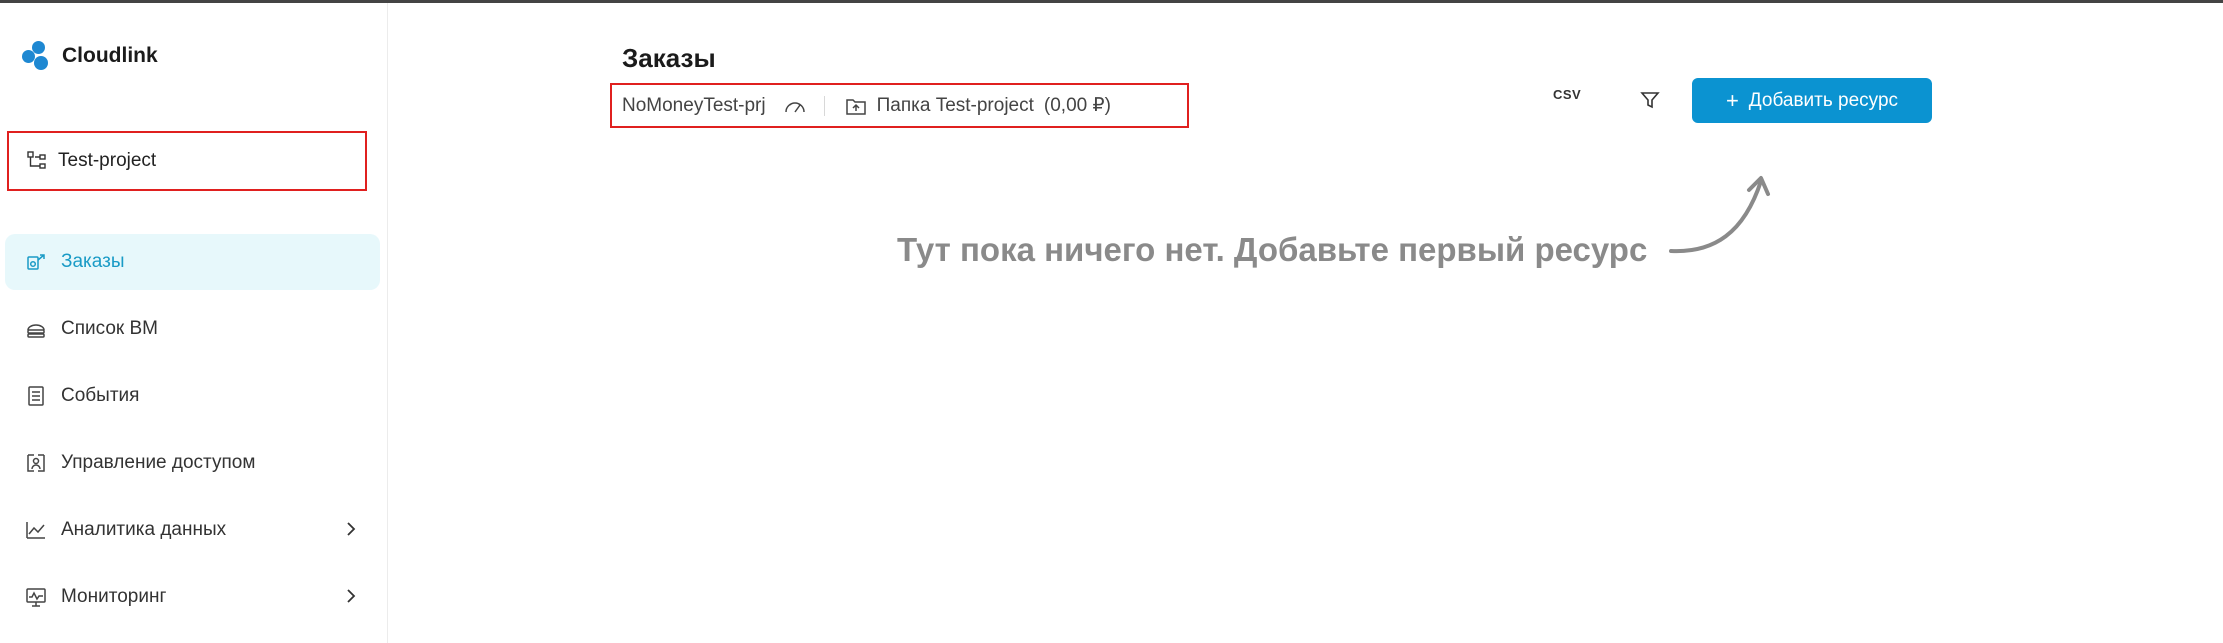 The image size is (2223, 643). I want to click on sidebar-item-label: Управление доступом, so click(158, 462).